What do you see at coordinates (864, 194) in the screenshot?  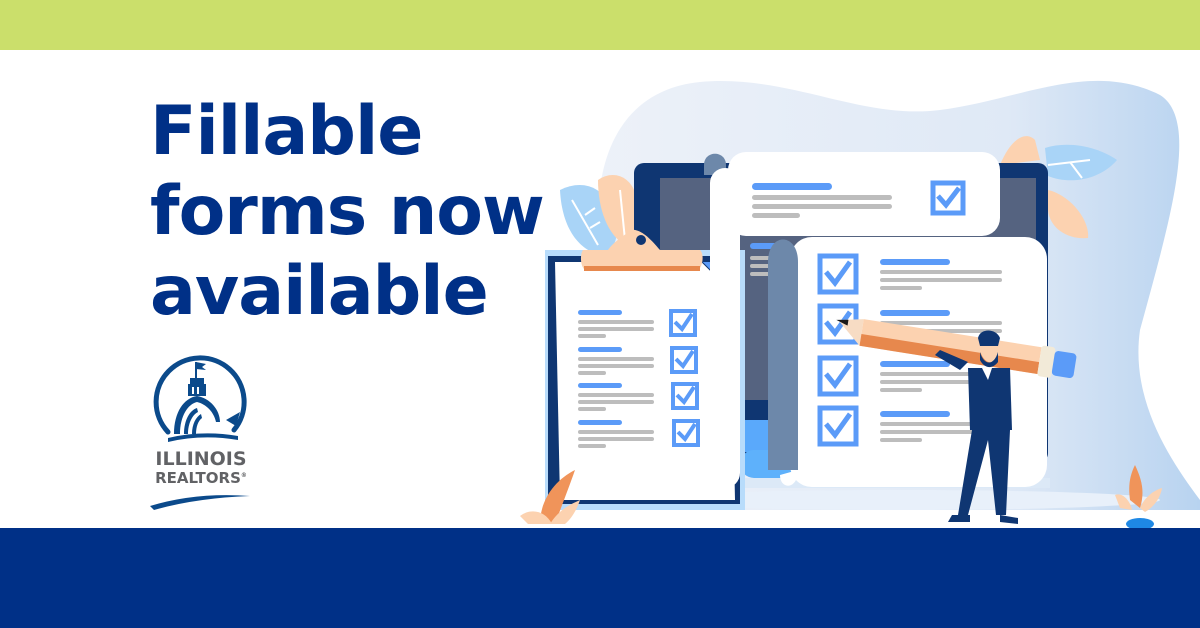 I see `scroll-top-sheet` at bounding box center [864, 194].